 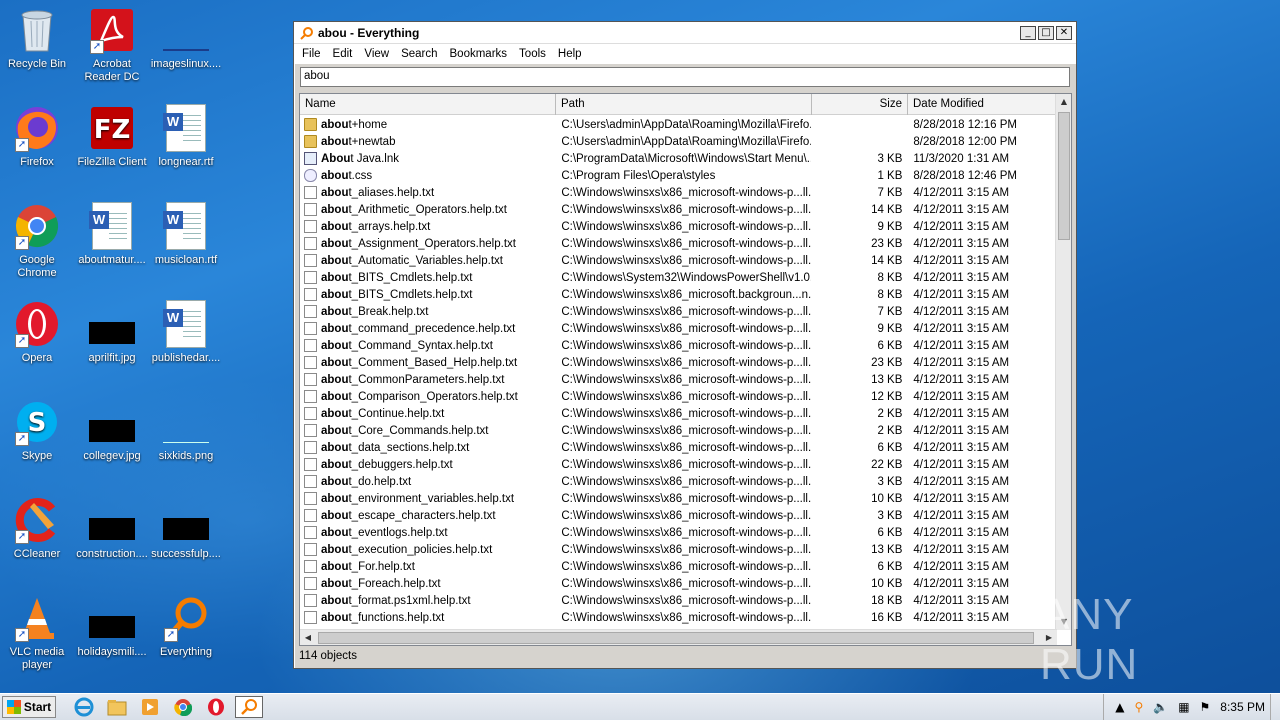 What do you see at coordinates (1046, 32) in the screenshot?
I see `maximize-button: □` at bounding box center [1046, 32].